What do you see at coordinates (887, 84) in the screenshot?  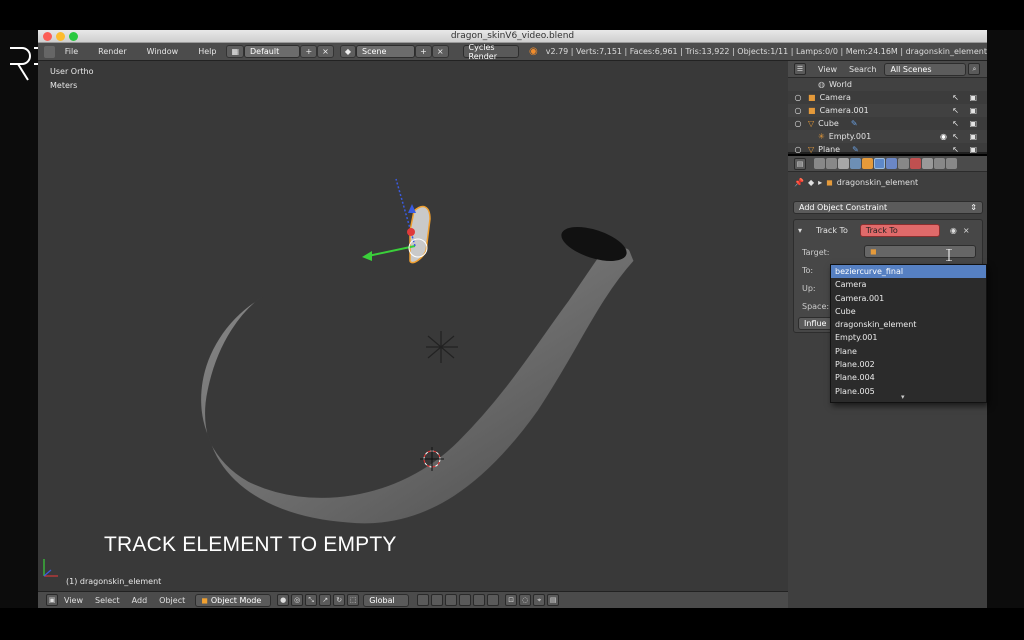 I see `outliner-row-world: ◍ World` at bounding box center [887, 84].